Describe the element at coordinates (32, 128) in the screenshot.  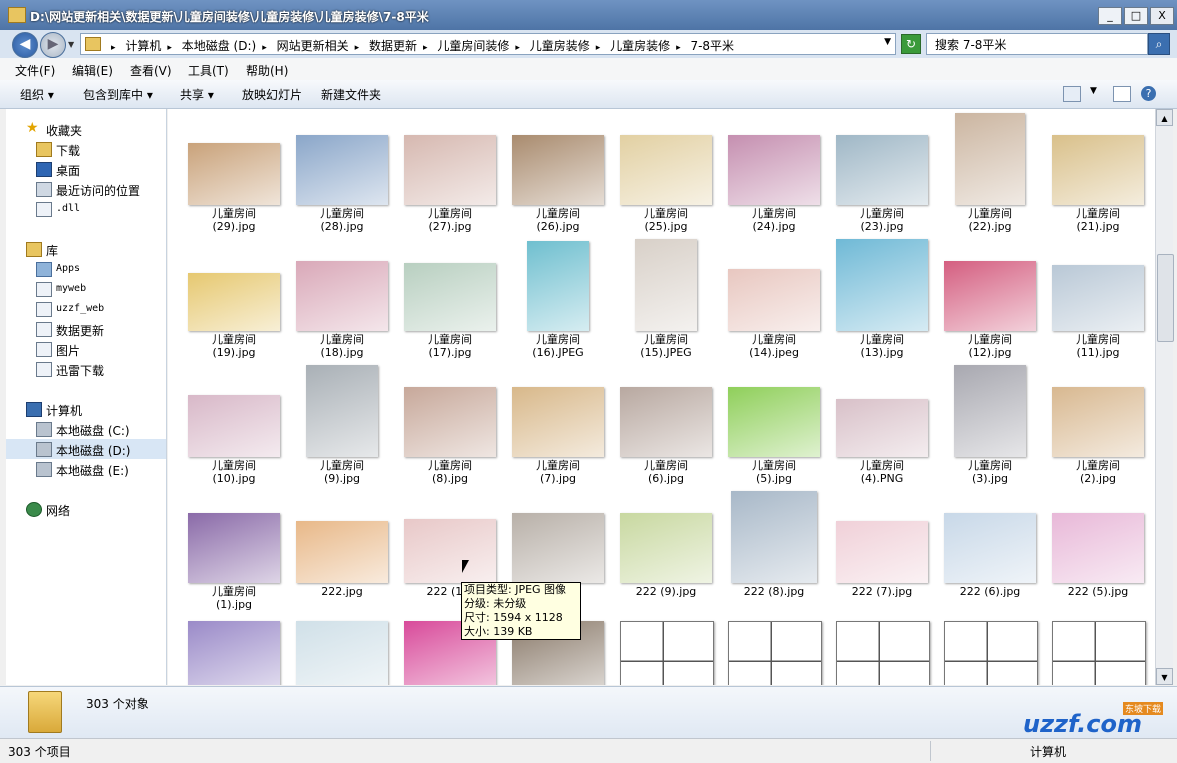
I see `star-icon: ★` at that location.